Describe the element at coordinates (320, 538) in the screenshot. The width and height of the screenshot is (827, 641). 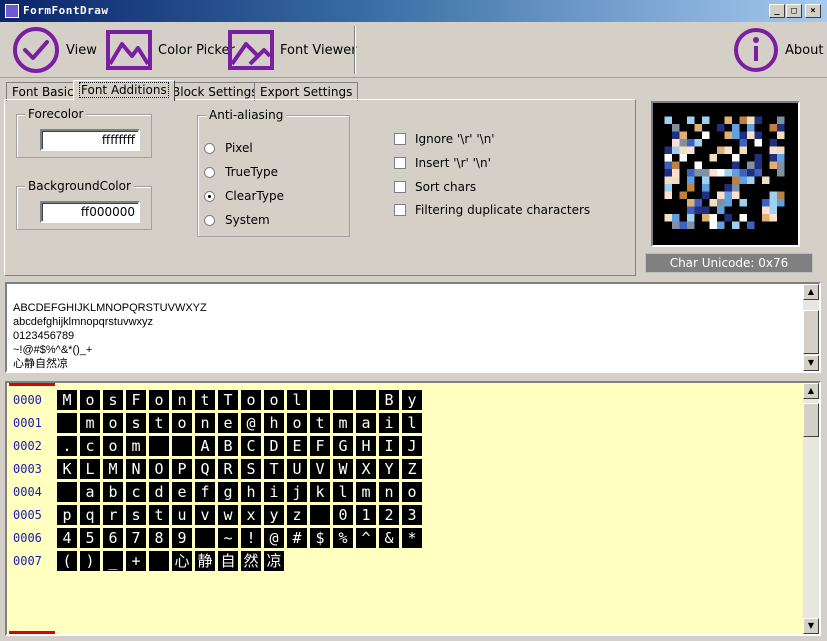
I see `glyph-cell: $` at that location.